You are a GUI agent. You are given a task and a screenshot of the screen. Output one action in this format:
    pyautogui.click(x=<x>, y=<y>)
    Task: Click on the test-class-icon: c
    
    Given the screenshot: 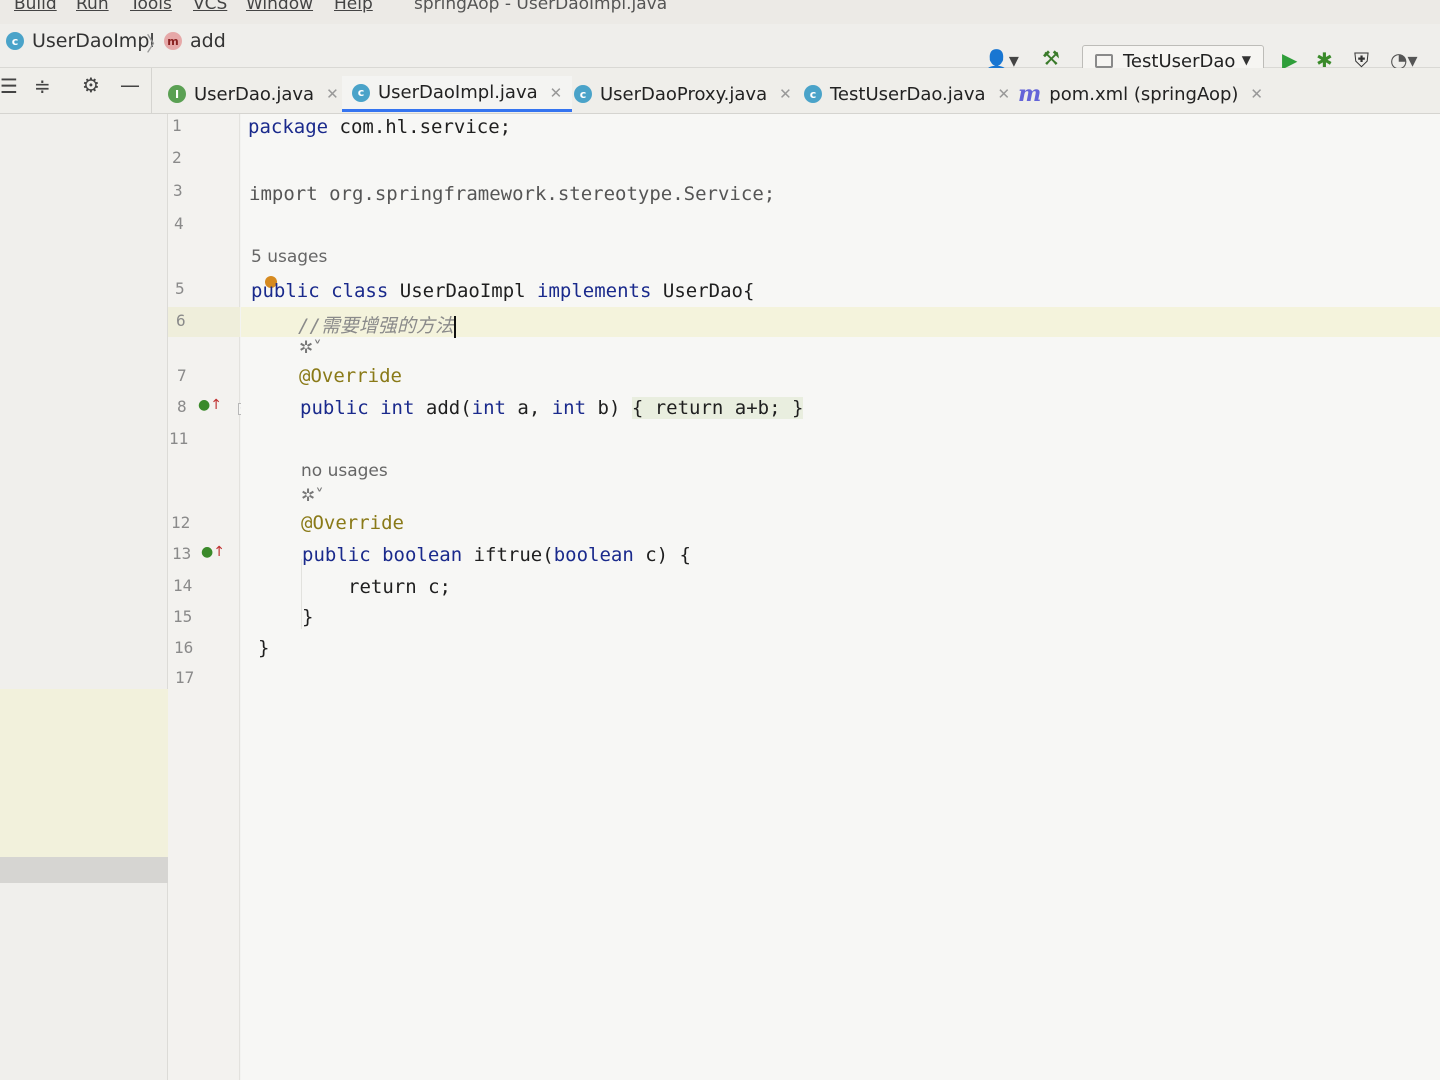 What is the action you would take?
    pyautogui.click(x=813, y=94)
    